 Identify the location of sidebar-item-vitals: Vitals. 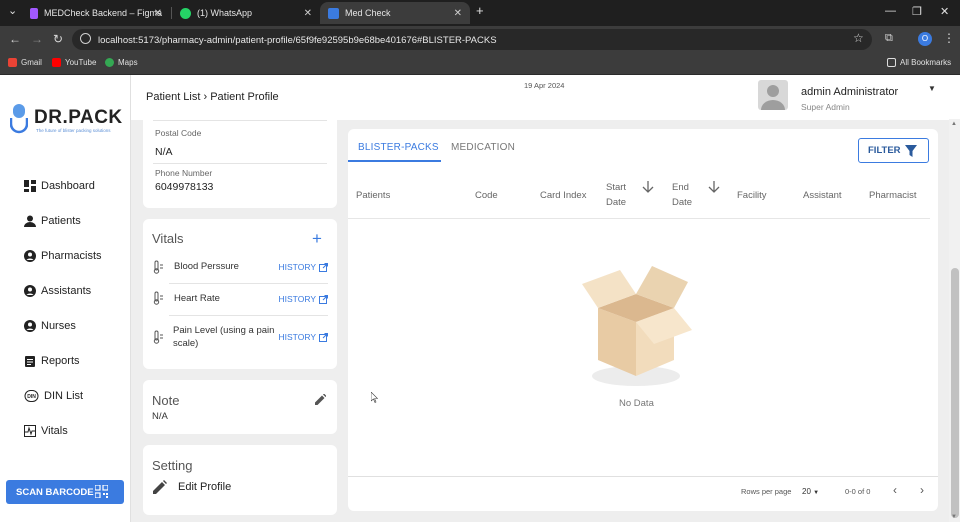
(46, 431).